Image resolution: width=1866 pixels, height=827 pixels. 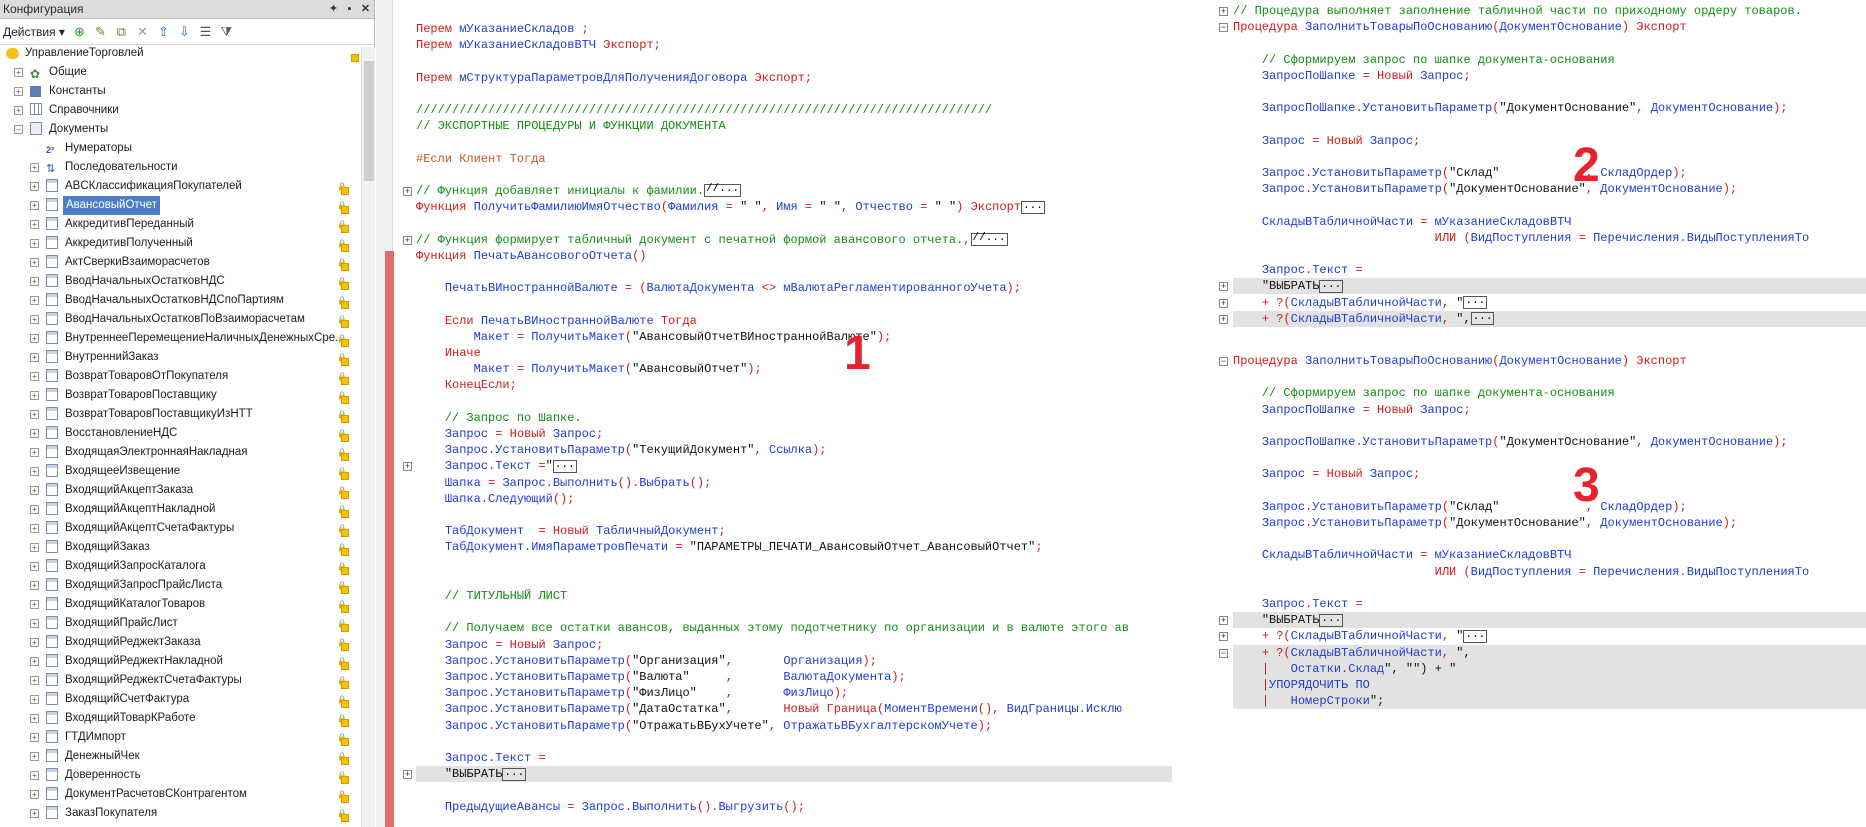 I want to click on tree-node: + ВходящийРеджектНакладной 🔒, so click(x=180, y=661).